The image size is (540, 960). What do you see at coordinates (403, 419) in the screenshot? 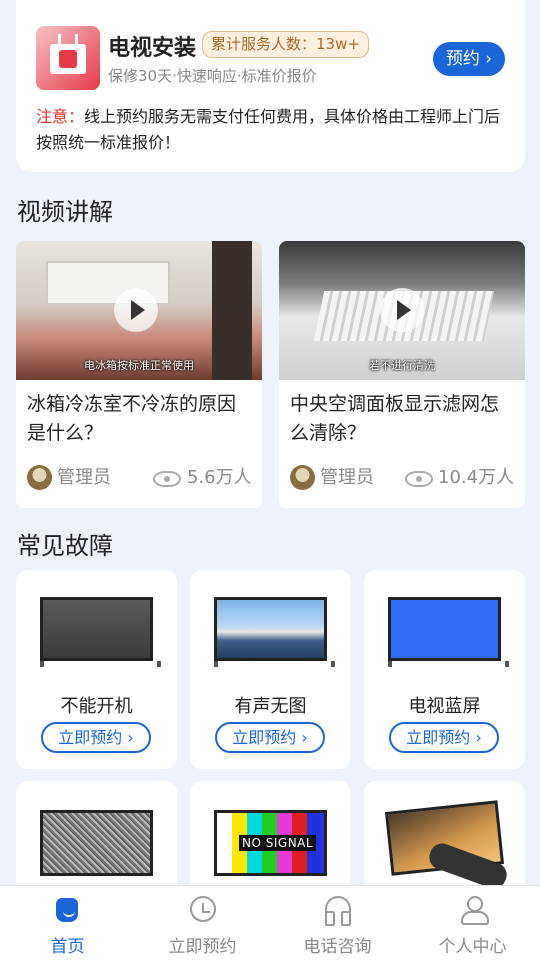
I see `video-title: 中央空调面板显示滤网怎么清除？` at bounding box center [403, 419].